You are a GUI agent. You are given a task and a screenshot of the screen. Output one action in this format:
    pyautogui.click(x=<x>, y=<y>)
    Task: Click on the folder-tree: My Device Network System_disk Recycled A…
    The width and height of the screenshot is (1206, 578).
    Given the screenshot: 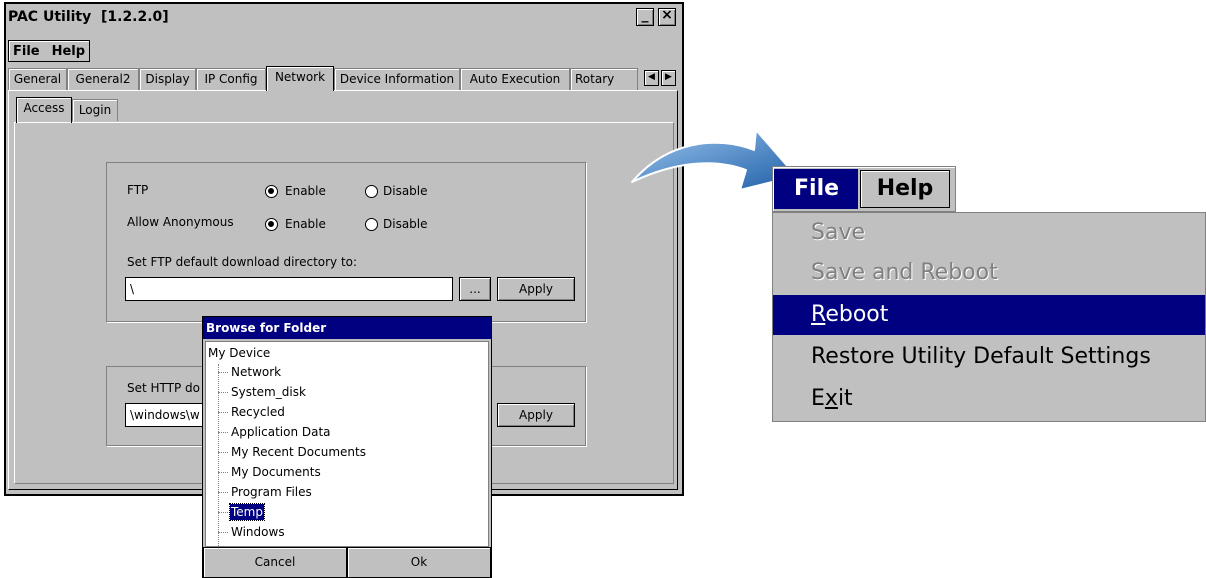 What is the action you would take?
    pyautogui.click(x=347, y=445)
    